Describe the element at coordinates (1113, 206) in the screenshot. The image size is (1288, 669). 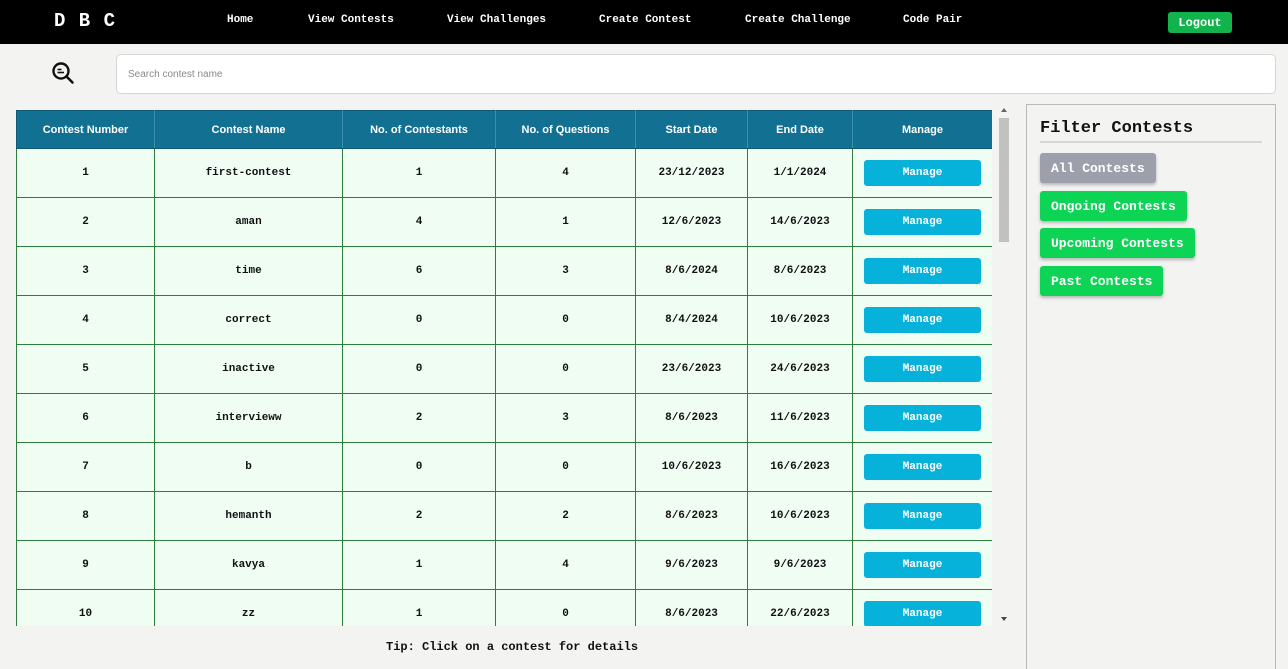
I see `filter-ongoing-contests-button: Ongoing Contests` at that location.